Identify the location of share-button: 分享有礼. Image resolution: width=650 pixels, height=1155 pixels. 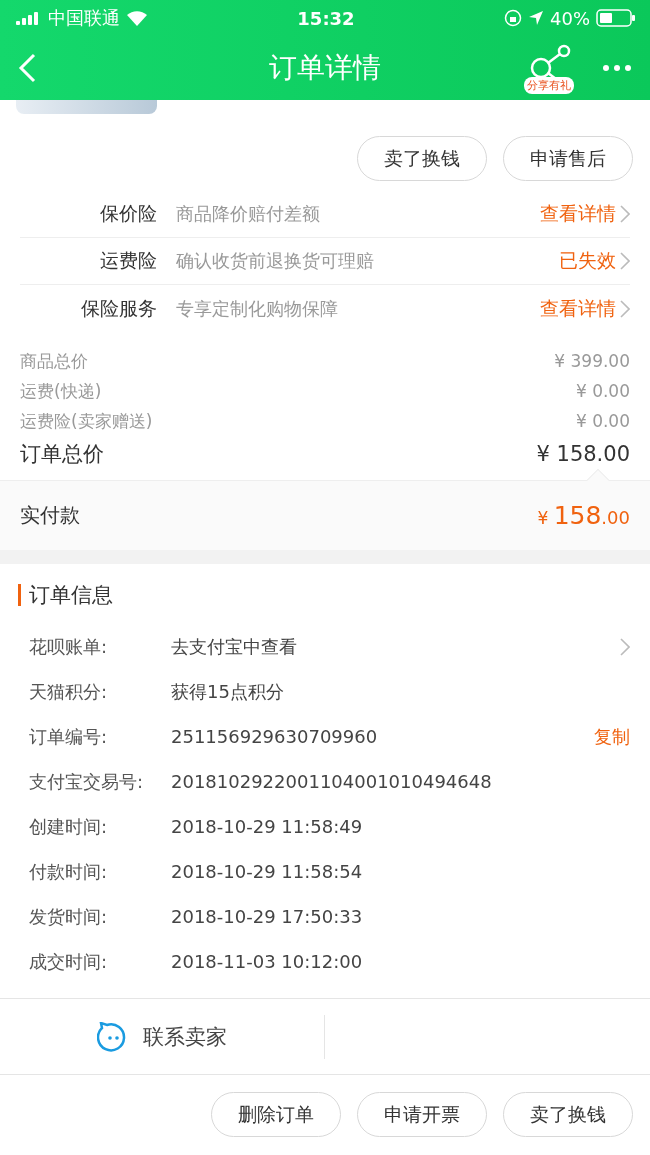
(552, 68).